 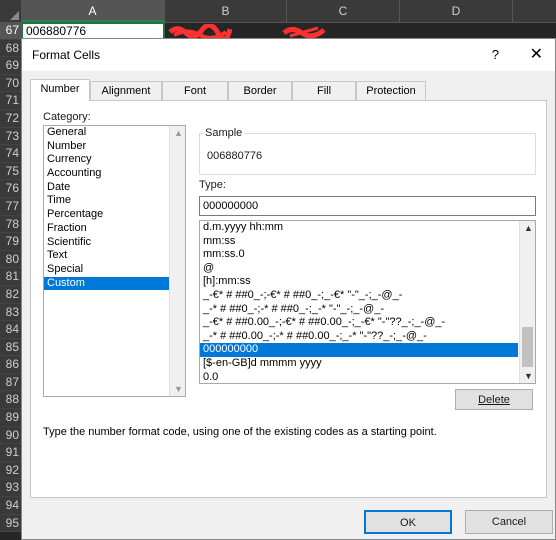 I want to click on column-header-d: D, so click(x=456, y=11).